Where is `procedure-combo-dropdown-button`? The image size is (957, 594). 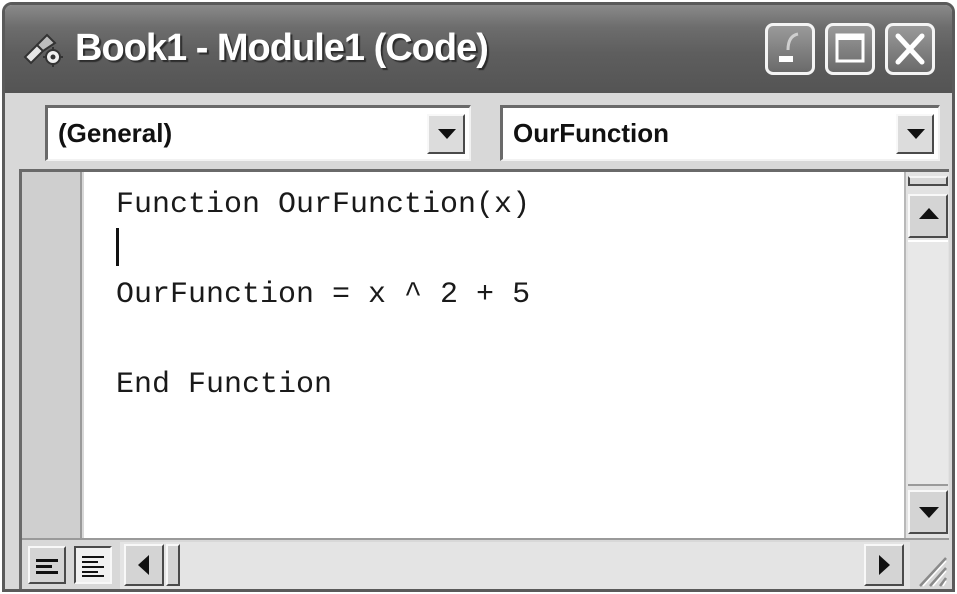
procedure-combo-dropdown-button is located at coordinates (915, 134).